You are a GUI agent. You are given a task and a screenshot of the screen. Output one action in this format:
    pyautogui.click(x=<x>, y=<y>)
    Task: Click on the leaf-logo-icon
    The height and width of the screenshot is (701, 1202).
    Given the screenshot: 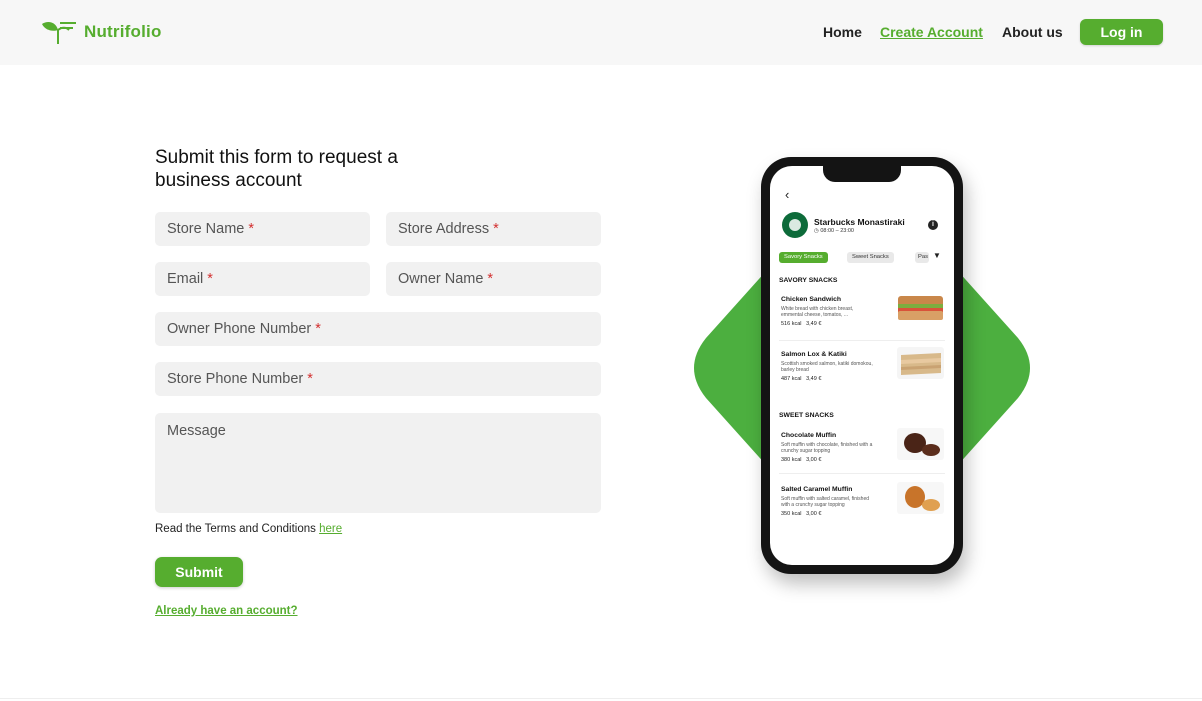 What is the action you would take?
    pyautogui.click(x=59, y=33)
    